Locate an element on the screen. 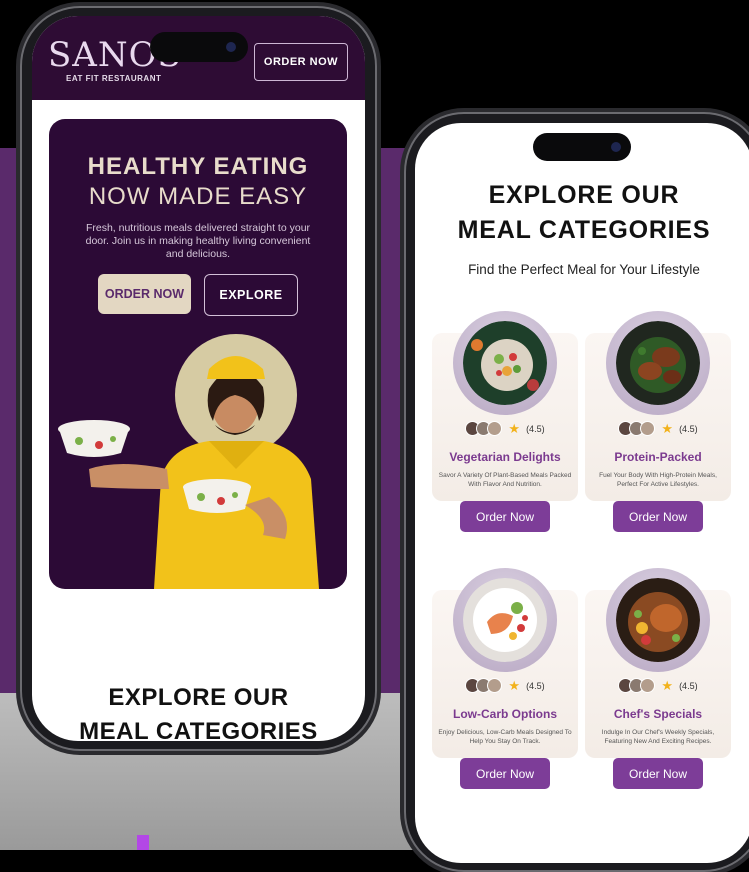 Image resolution: width=749 pixels, height=872 pixels. salmon-plate-icon is located at coordinates (505, 620).